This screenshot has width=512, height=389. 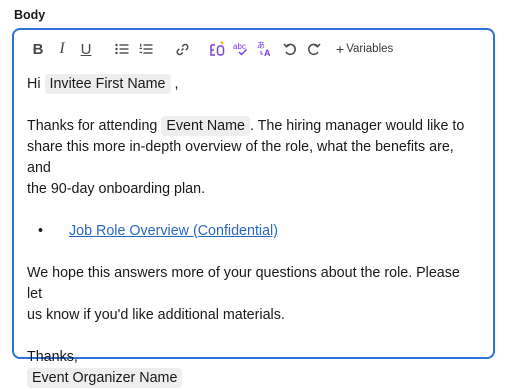 I want to click on greeting-paragraph: Hi Invitee First Name ,, so click(x=252, y=84).